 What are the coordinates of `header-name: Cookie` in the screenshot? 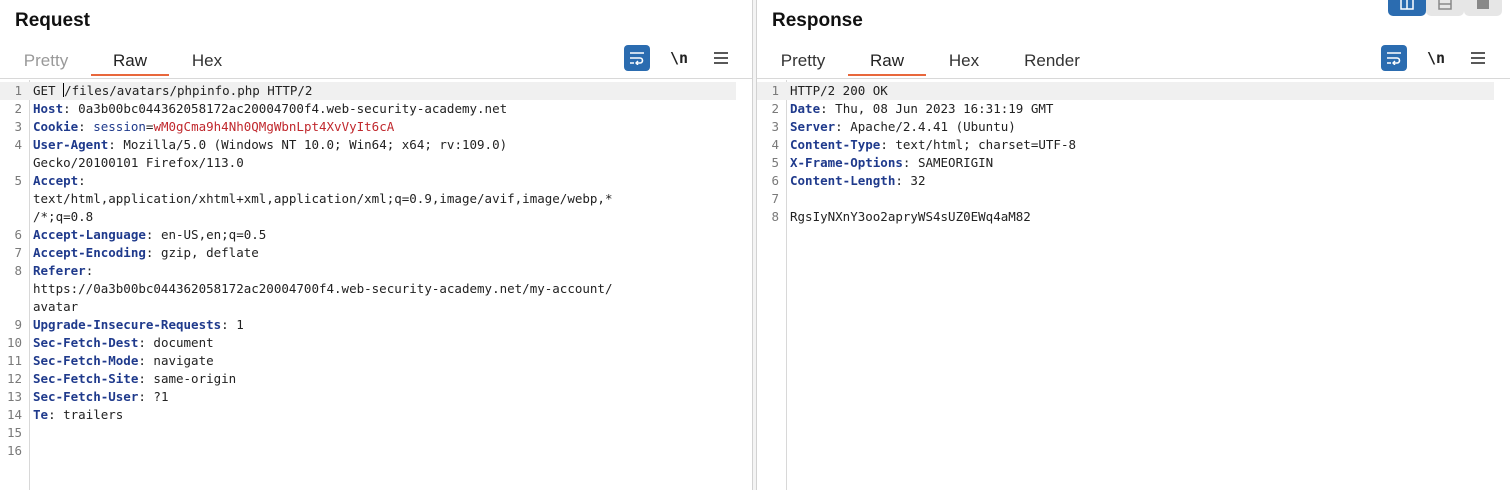 It's located at (56, 126).